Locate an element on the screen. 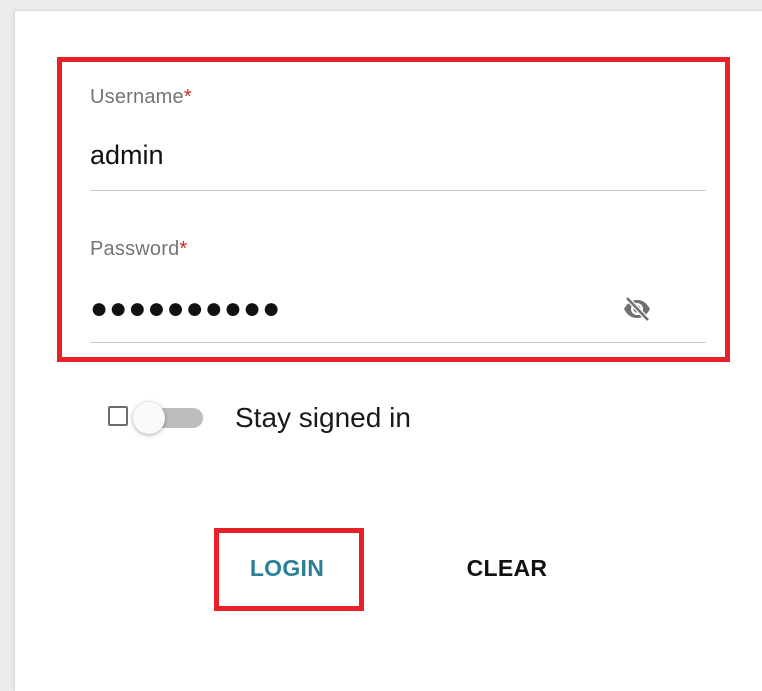  password-label: Password* is located at coordinates (138, 249).